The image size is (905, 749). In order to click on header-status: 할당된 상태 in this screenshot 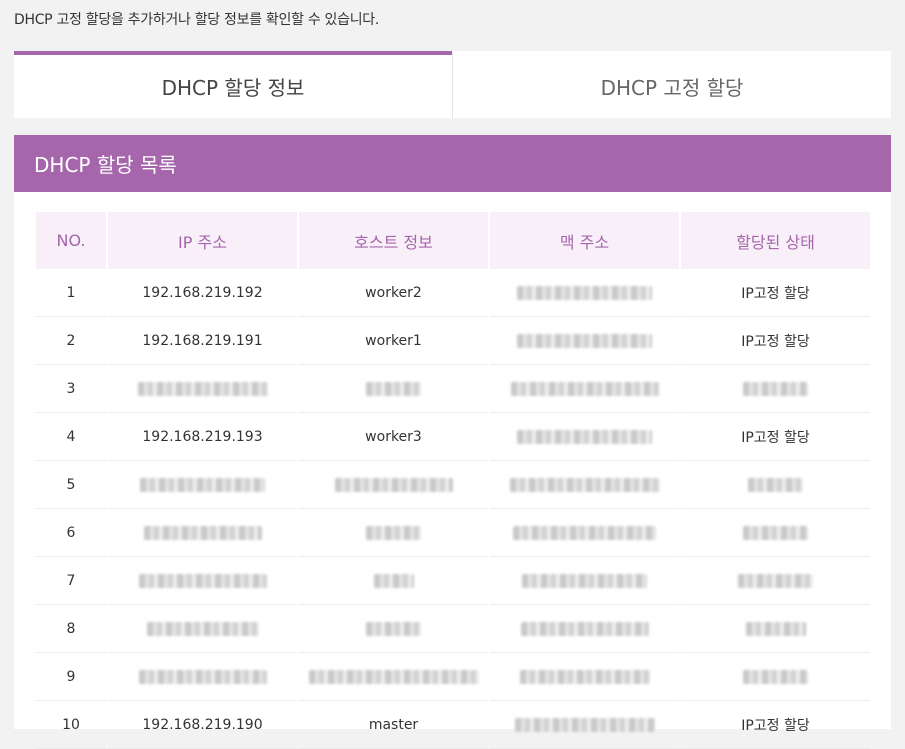, I will do `click(775, 240)`.